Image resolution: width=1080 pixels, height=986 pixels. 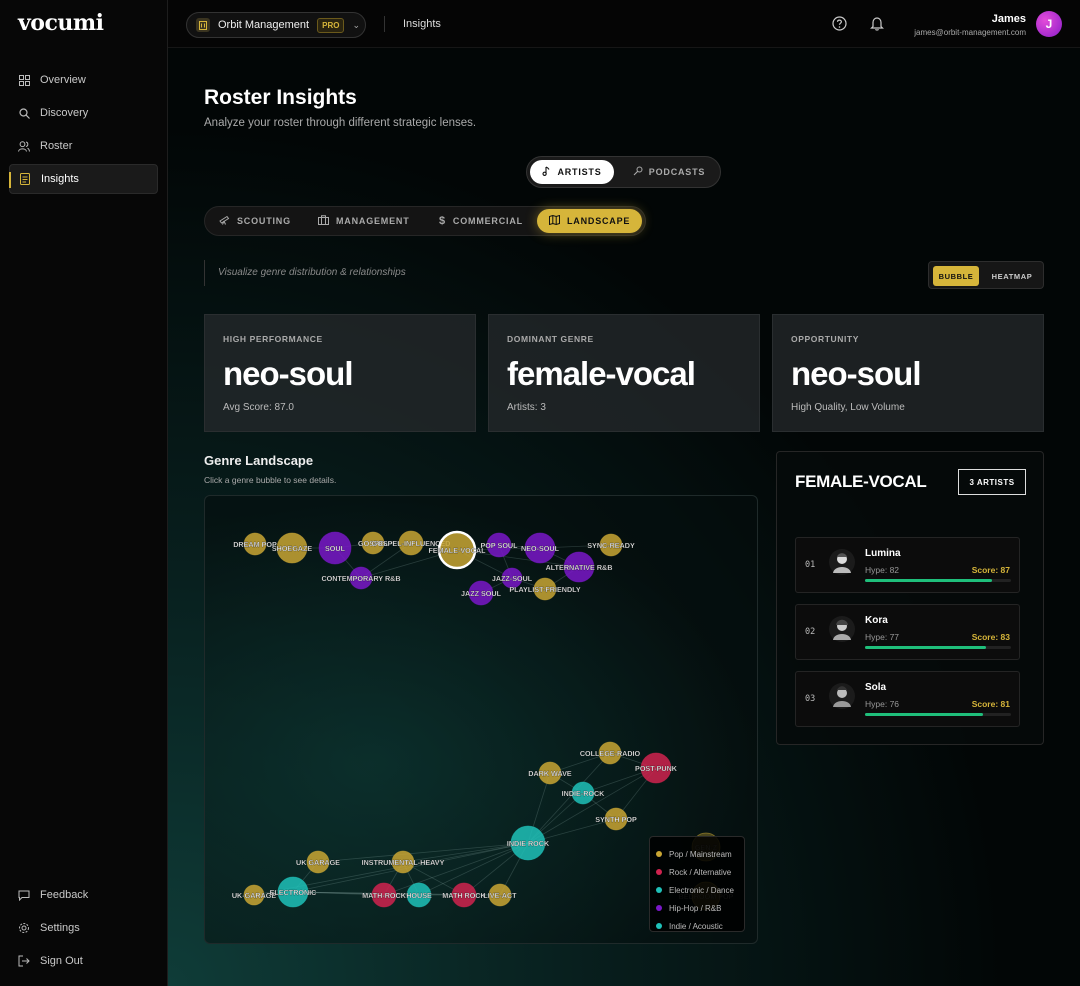 I want to click on sidebar-item-roster: Roster, so click(x=83, y=146).